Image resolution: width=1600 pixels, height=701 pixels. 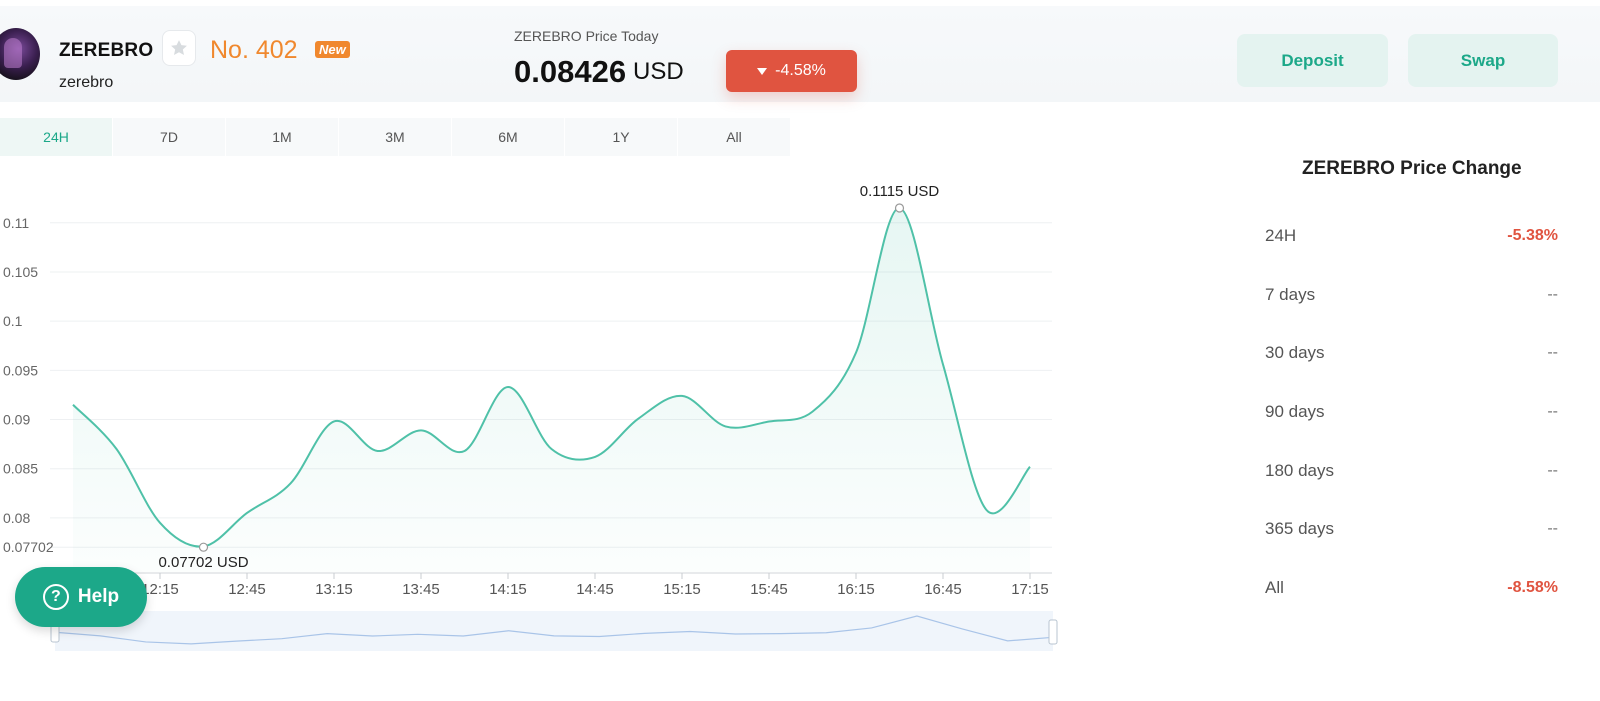 What do you see at coordinates (1295, 352) in the screenshot?
I see `price-change-label: 30 days` at bounding box center [1295, 352].